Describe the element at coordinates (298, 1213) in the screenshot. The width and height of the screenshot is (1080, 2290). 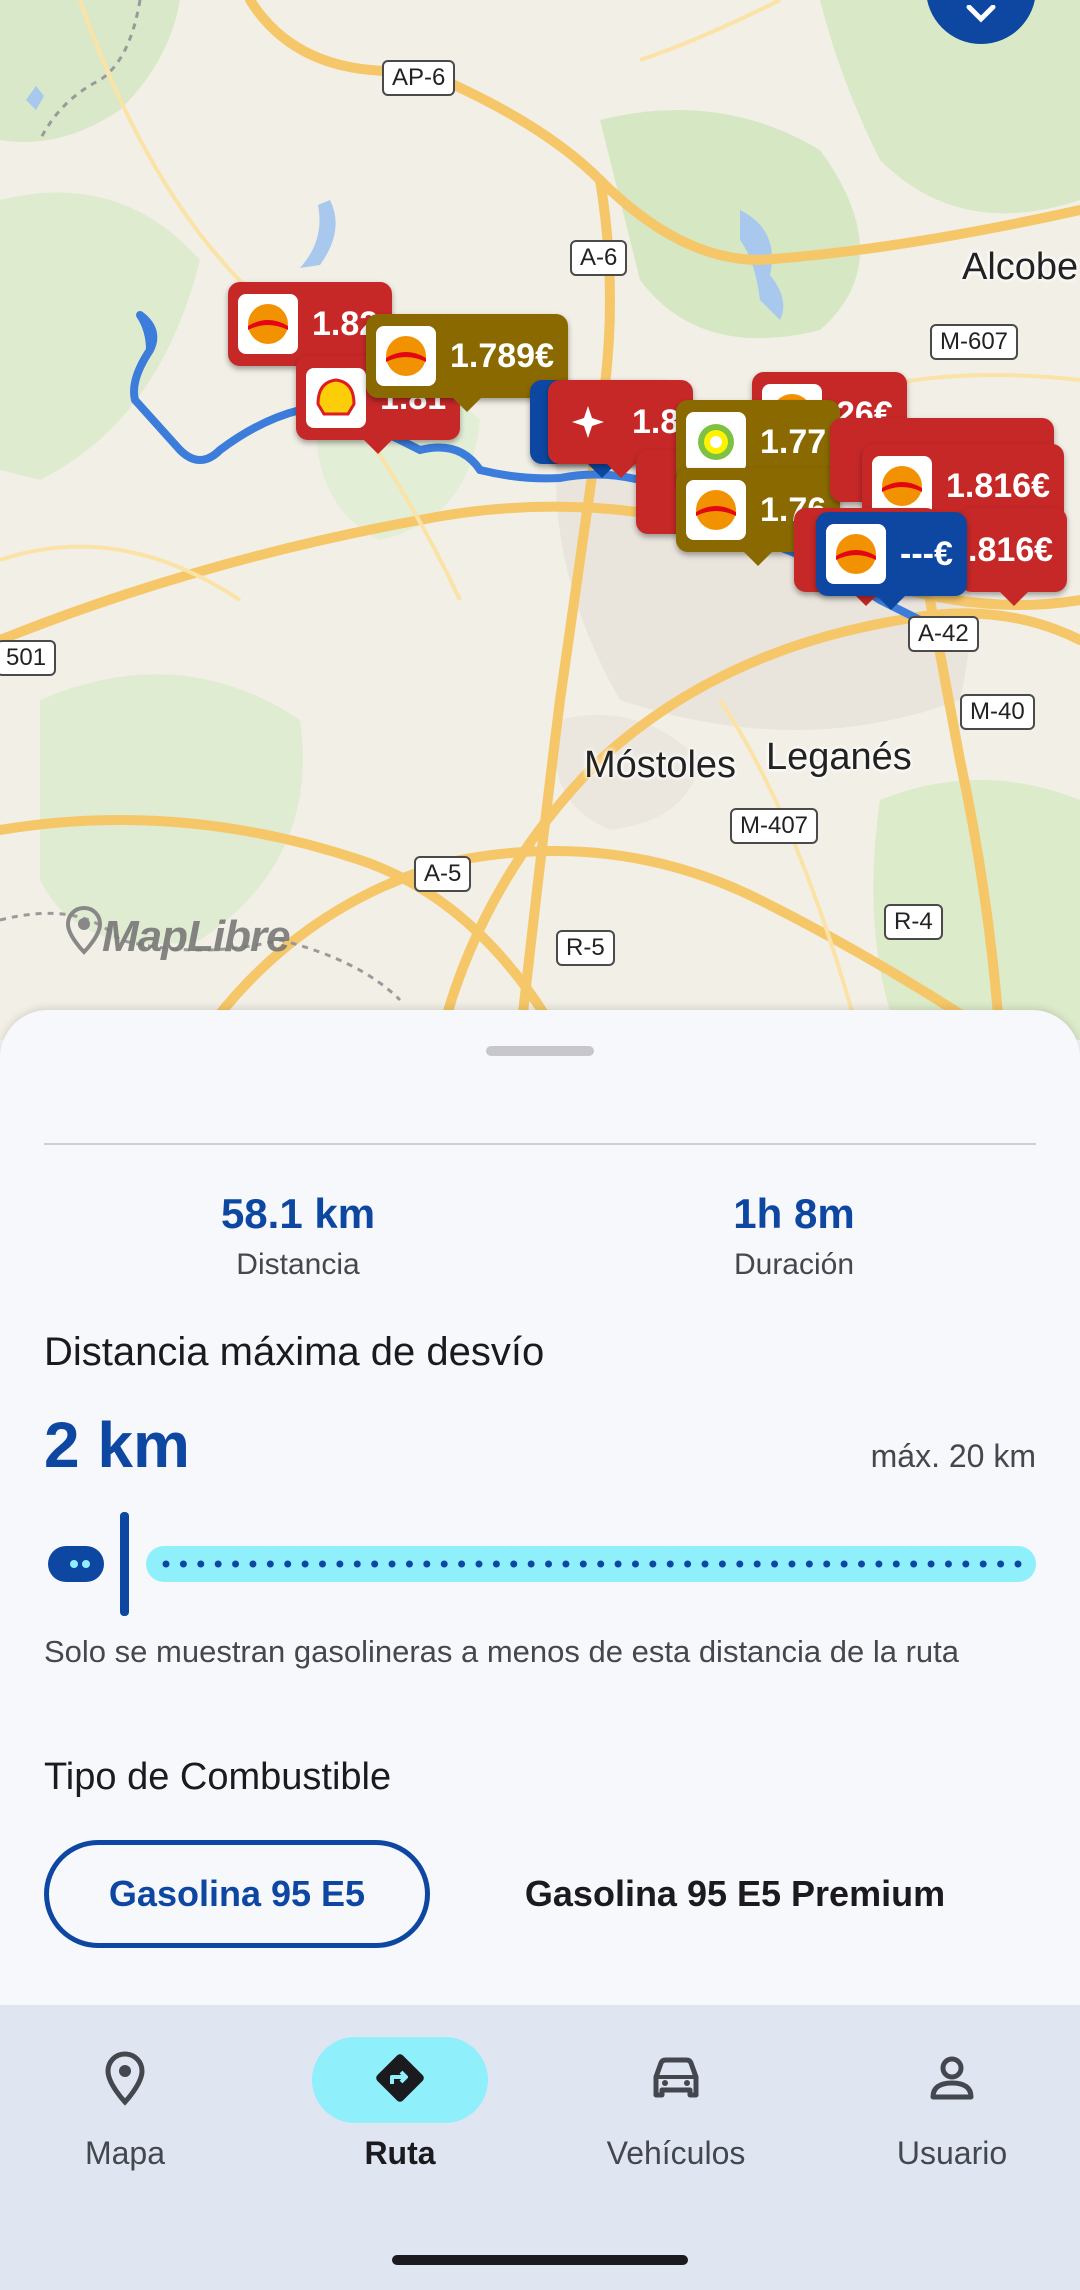
I see `distance-value: 58.1 km` at that location.